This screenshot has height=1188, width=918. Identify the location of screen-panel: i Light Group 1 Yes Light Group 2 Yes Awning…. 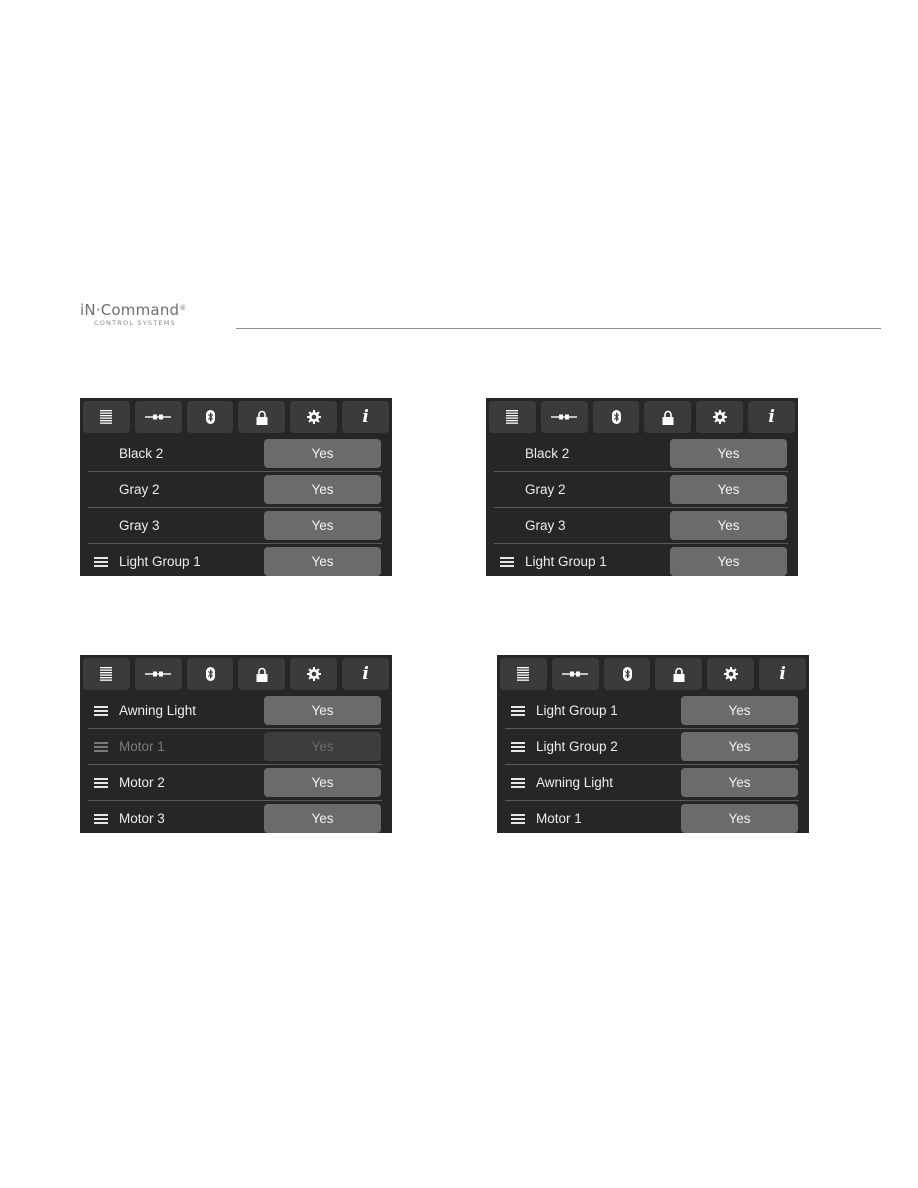
(653, 744).